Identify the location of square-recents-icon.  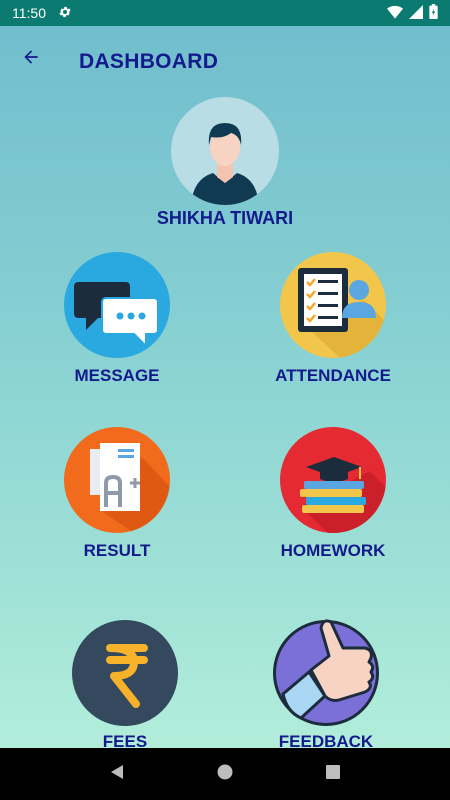
(333, 771).